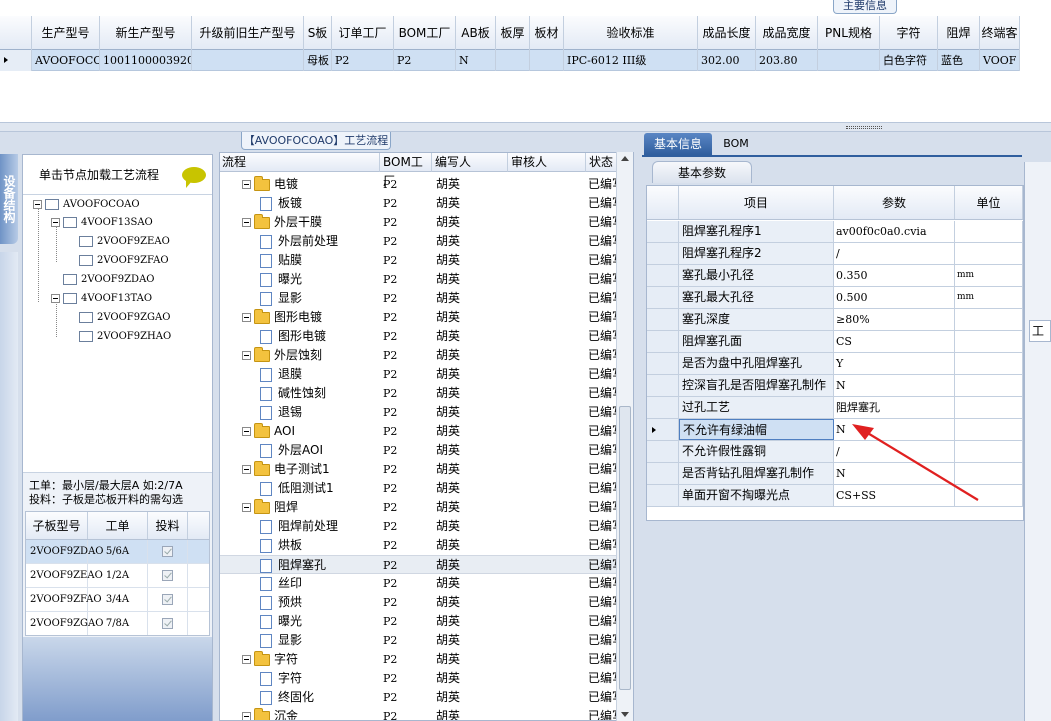 The width and height of the screenshot is (1051, 721). What do you see at coordinates (300, 298) in the screenshot?
I see `flow-step: 显影` at bounding box center [300, 298].